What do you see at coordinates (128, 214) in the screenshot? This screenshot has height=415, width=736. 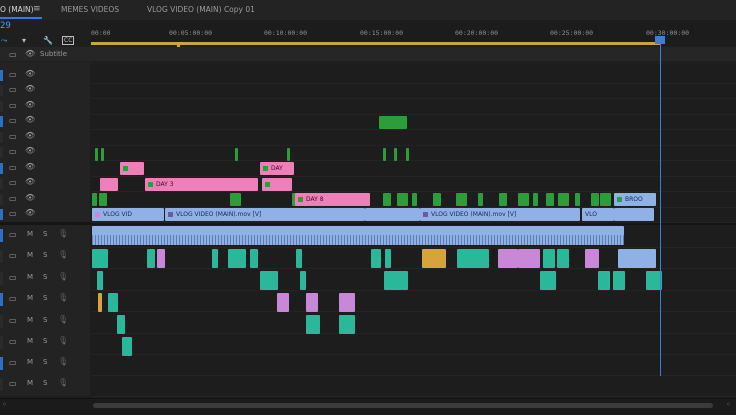 I see `video-clip-vlog-vid: VLOG VID` at bounding box center [128, 214].